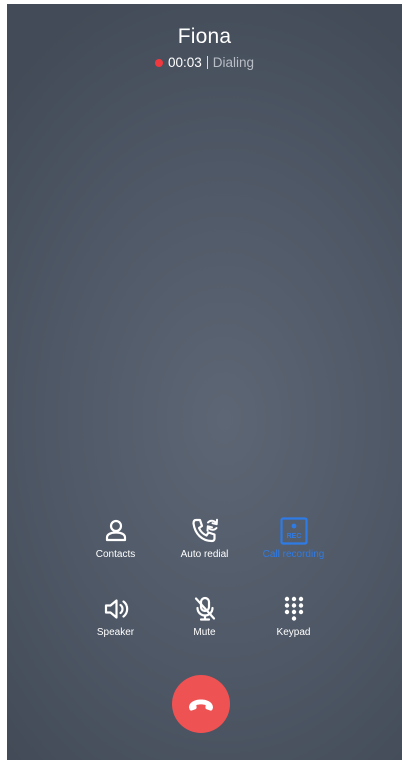  I want to click on keypad-label: Keypad, so click(293, 632).